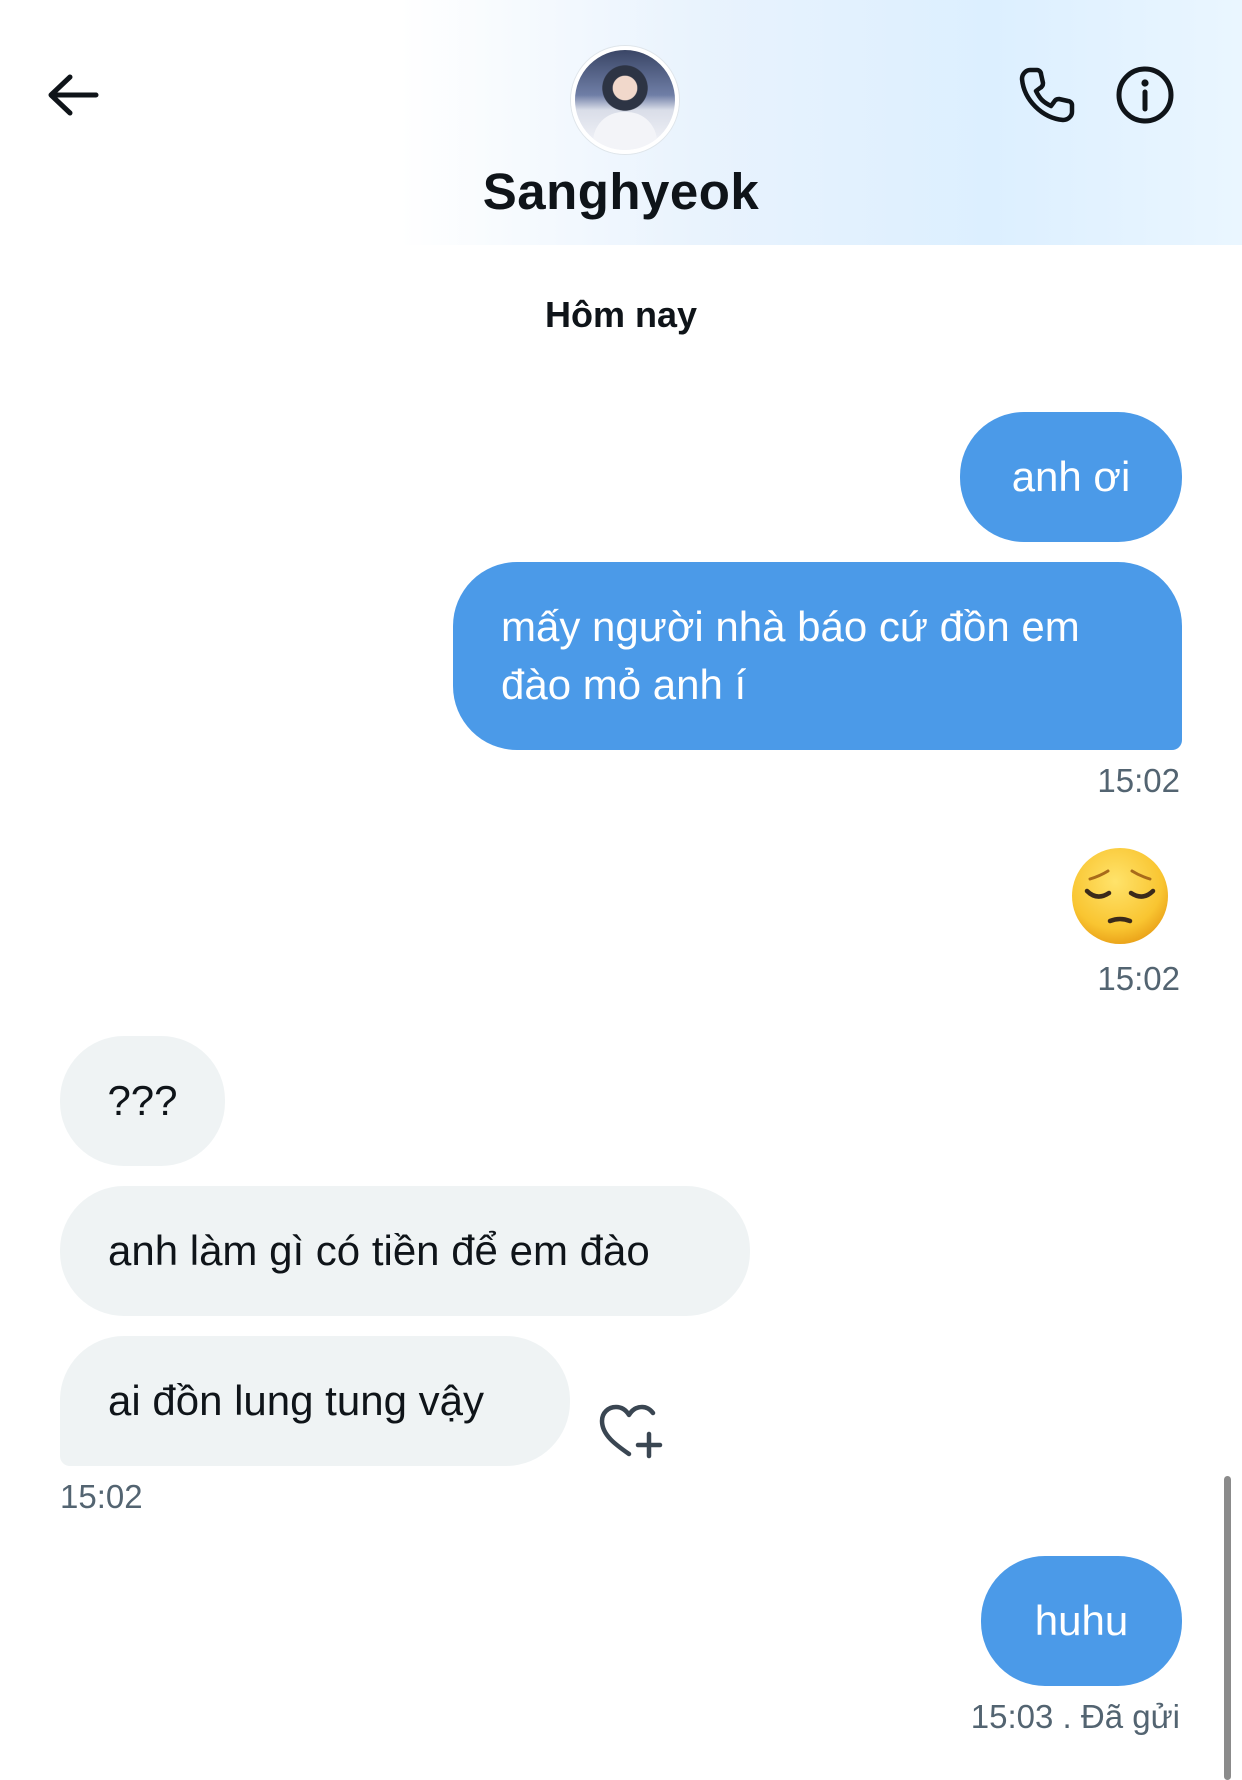 The height and width of the screenshot is (1780, 1242). I want to click on message-bubble-incoming: ???, so click(142, 1101).